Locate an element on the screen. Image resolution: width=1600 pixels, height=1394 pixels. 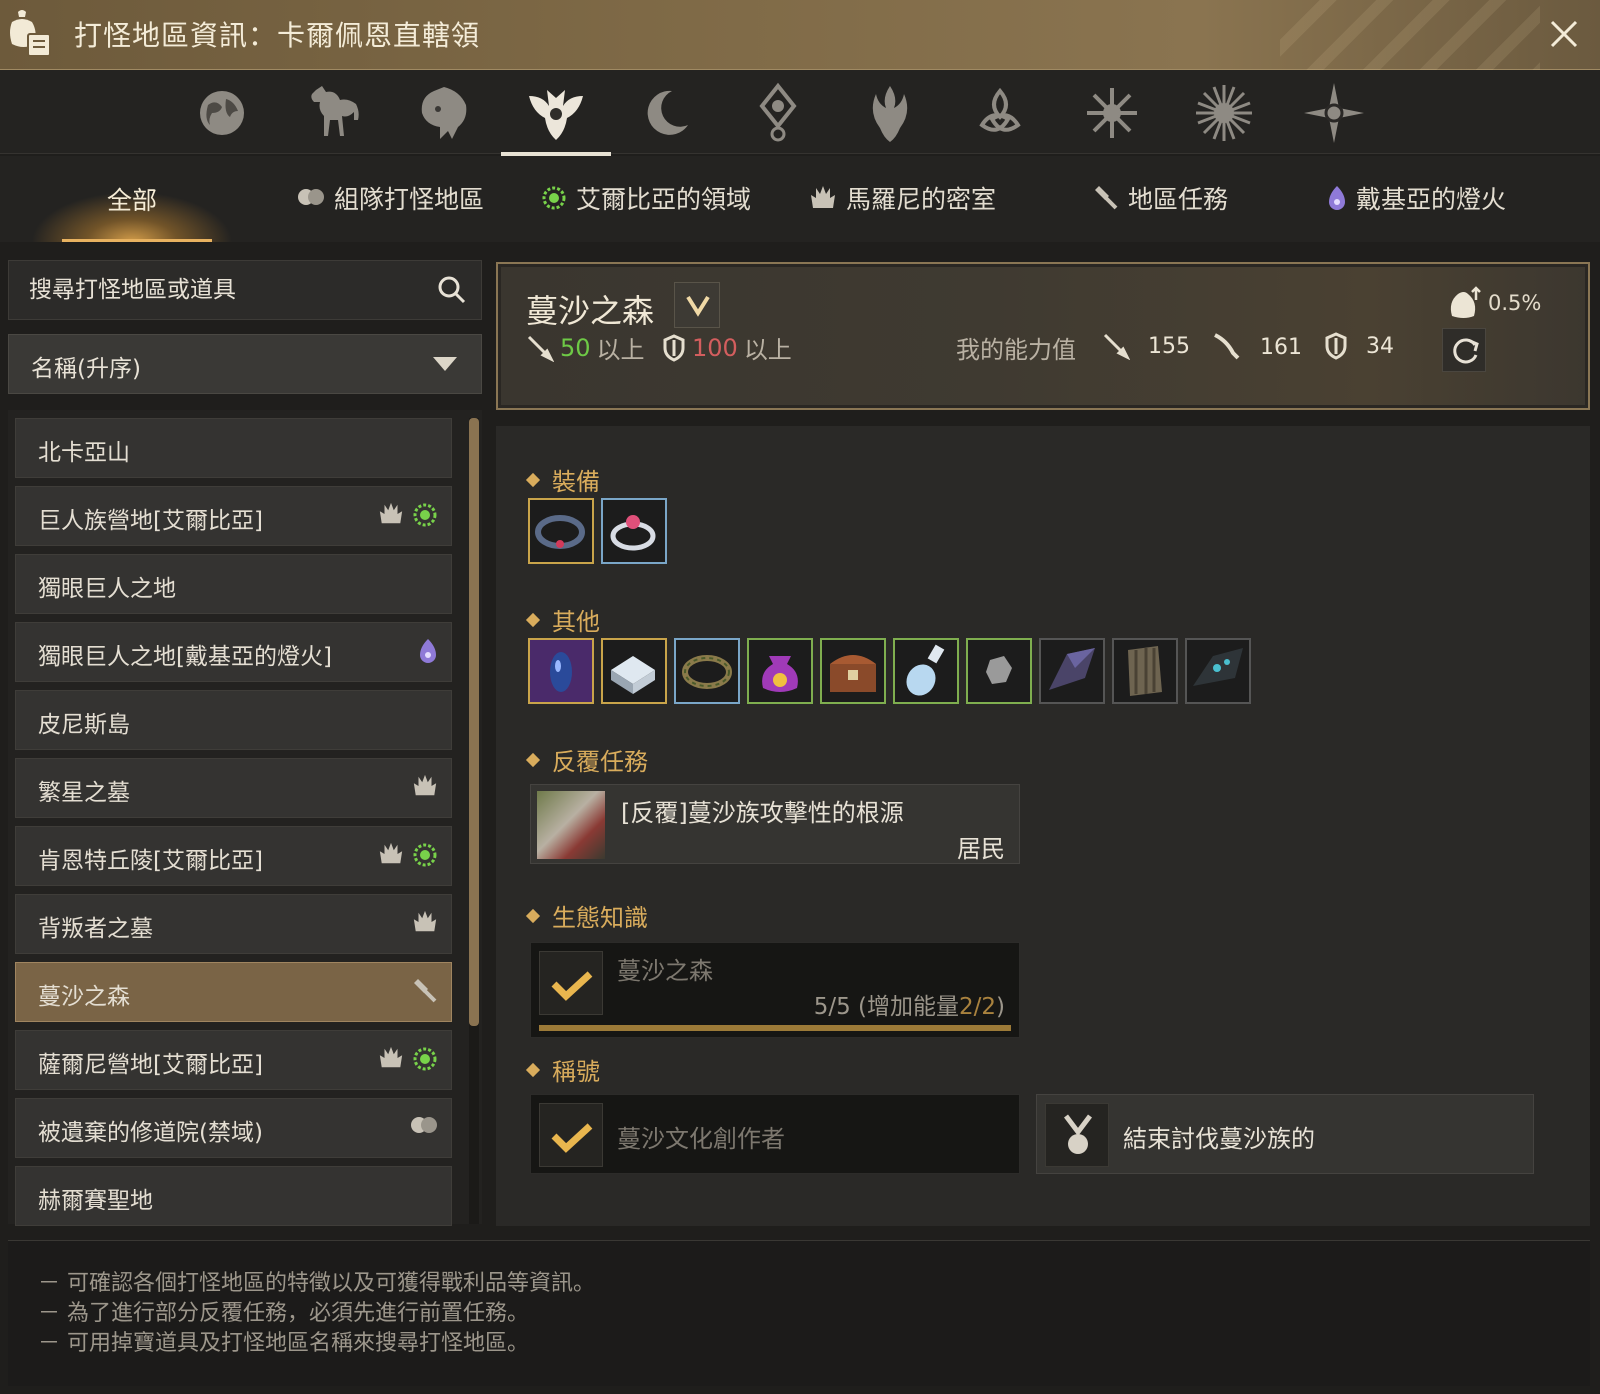
zone-list-item-label: 被遺棄的修道院(禁域) is located at coordinates (150, 1133).